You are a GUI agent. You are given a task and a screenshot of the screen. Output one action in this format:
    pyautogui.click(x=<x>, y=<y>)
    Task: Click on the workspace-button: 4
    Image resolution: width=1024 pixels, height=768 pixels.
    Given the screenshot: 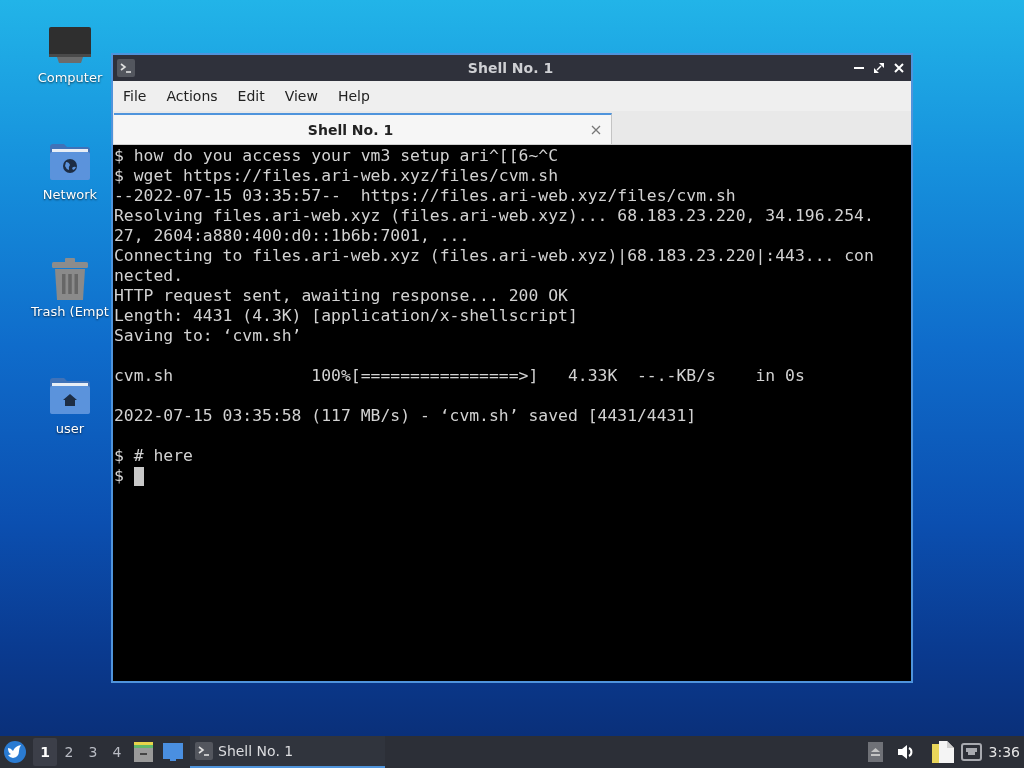 What is the action you would take?
    pyautogui.click(x=117, y=752)
    